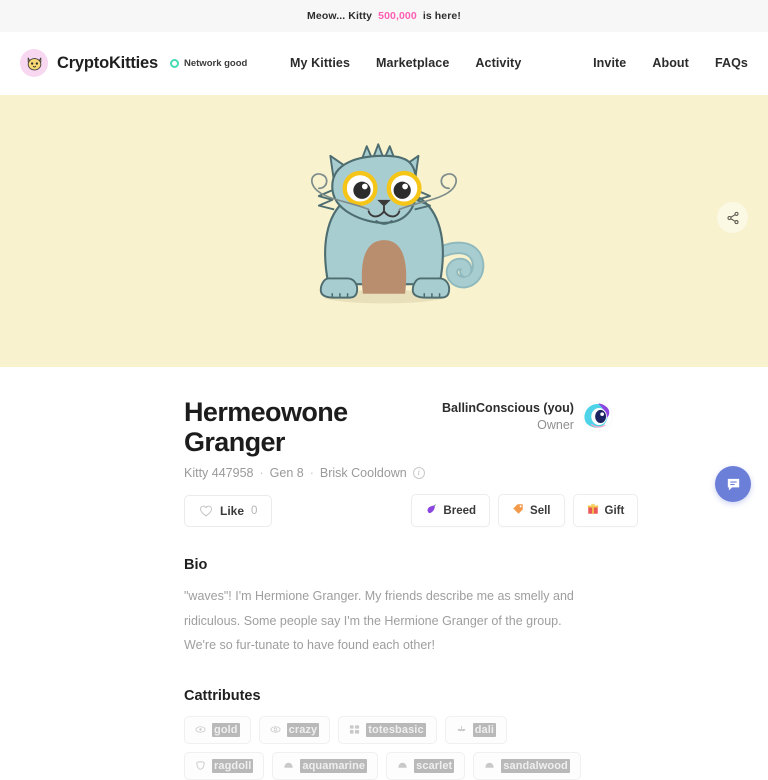 This screenshot has width=768, height=780. What do you see at coordinates (200, 765) in the screenshot?
I see `body-icon` at bounding box center [200, 765].